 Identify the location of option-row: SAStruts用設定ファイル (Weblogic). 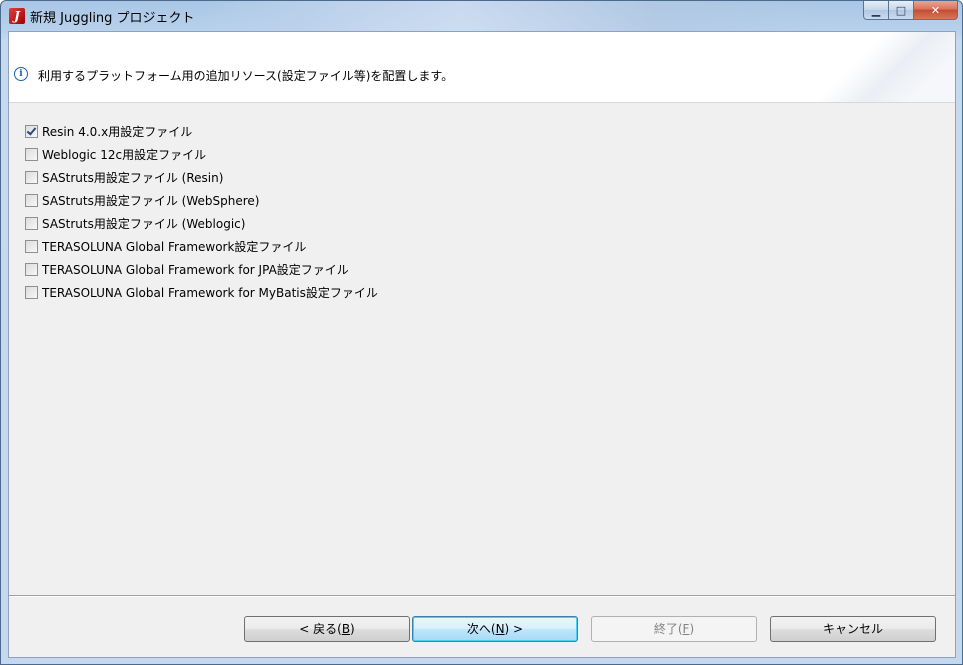
(201, 223).